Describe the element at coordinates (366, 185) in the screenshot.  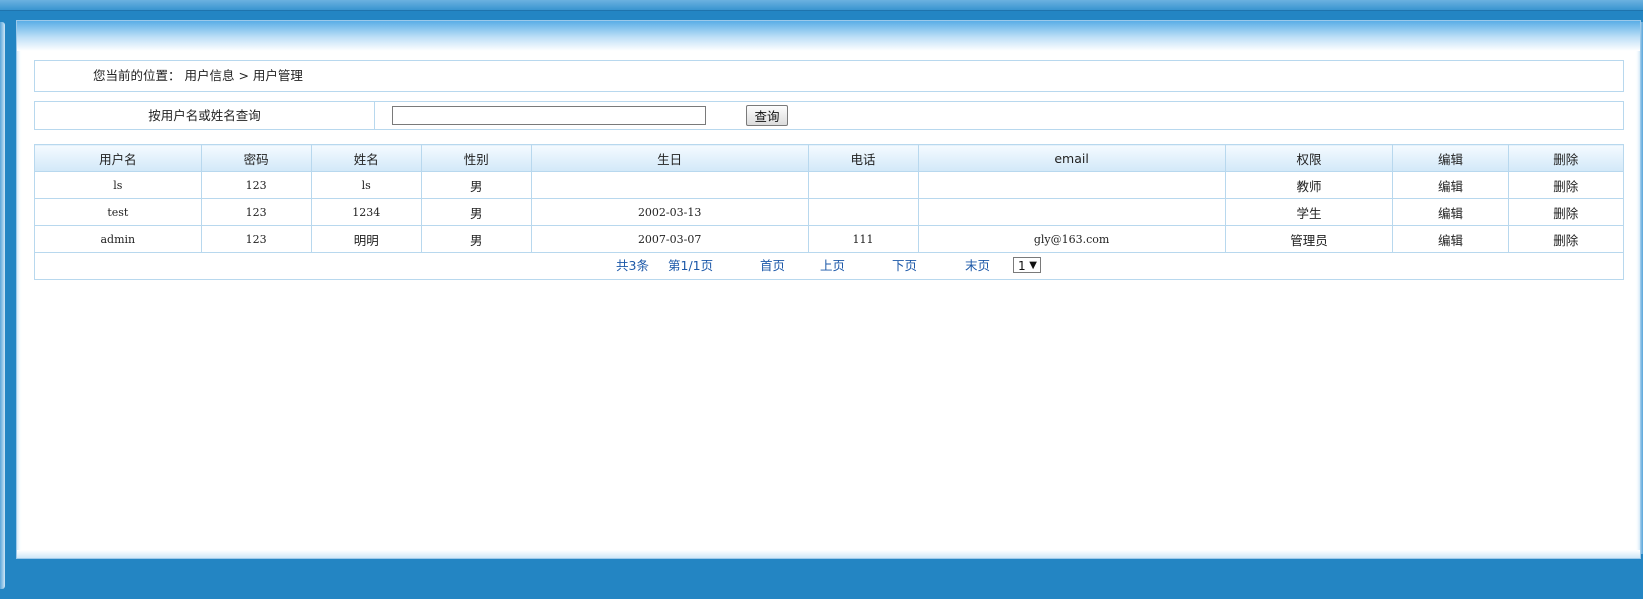
I see `cell-name: ls` at that location.